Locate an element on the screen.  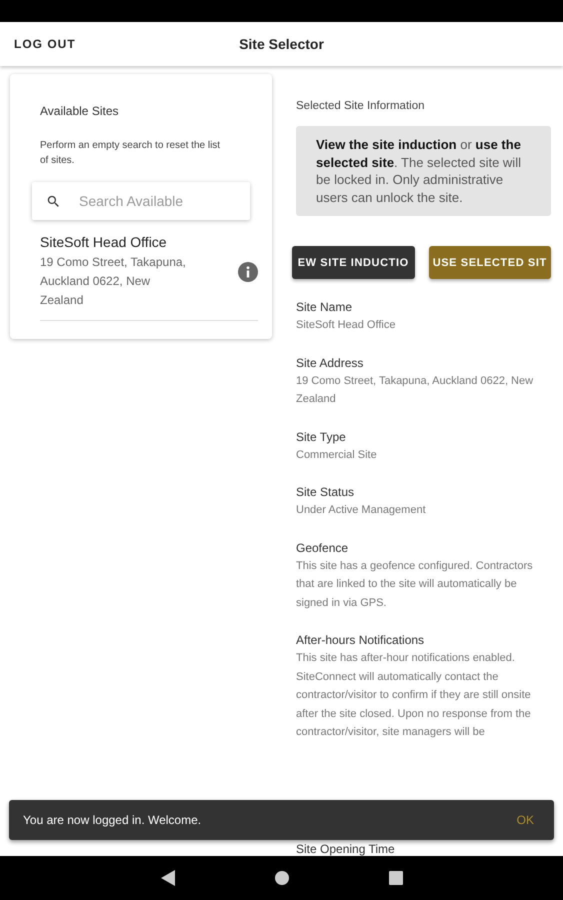
detail-label: Geofence is located at coordinates (323, 547).